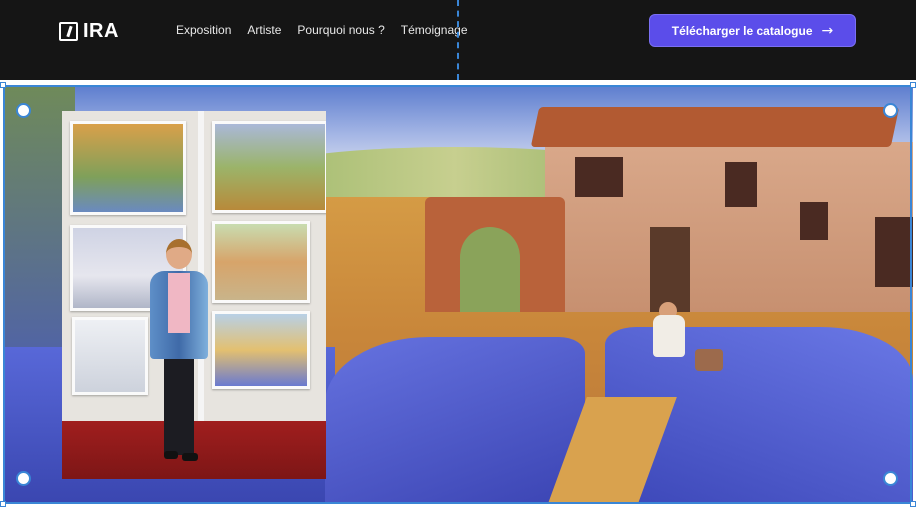 This screenshot has width=916, height=510. I want to click on brand-logo: IRA, so click(89, 31).